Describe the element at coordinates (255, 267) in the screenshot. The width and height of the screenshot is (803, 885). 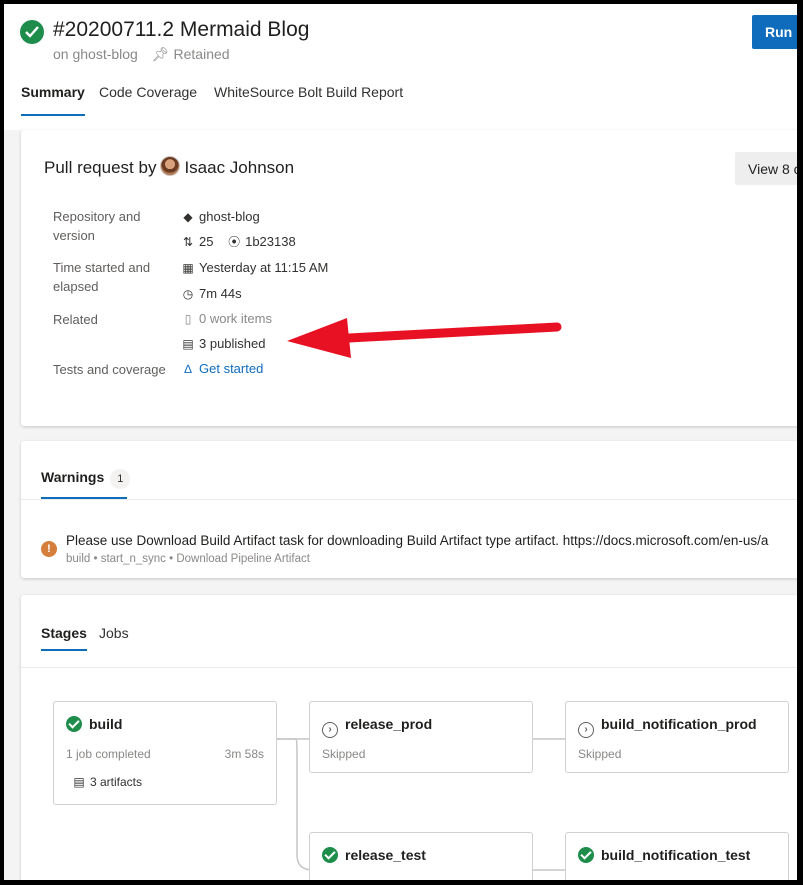
I see `started-value: ▦ Yesterday at 11:15 AM` at that location.